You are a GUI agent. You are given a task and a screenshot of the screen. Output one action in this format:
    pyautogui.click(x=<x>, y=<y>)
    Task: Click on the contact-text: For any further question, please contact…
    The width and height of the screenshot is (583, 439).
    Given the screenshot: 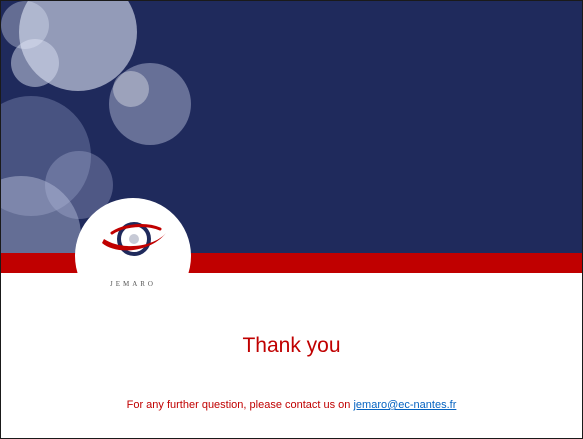 What is the action you would take?
    pyautogui.click(x=240, y=405)
    